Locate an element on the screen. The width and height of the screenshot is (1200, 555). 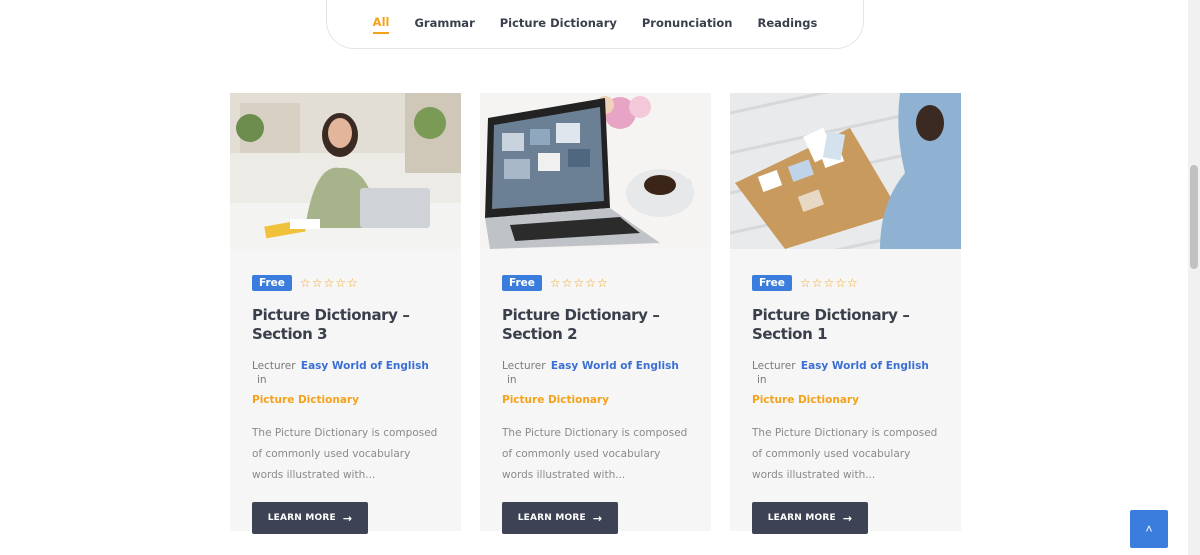
filter-tab-all: All is located at coordinates (381, 24).